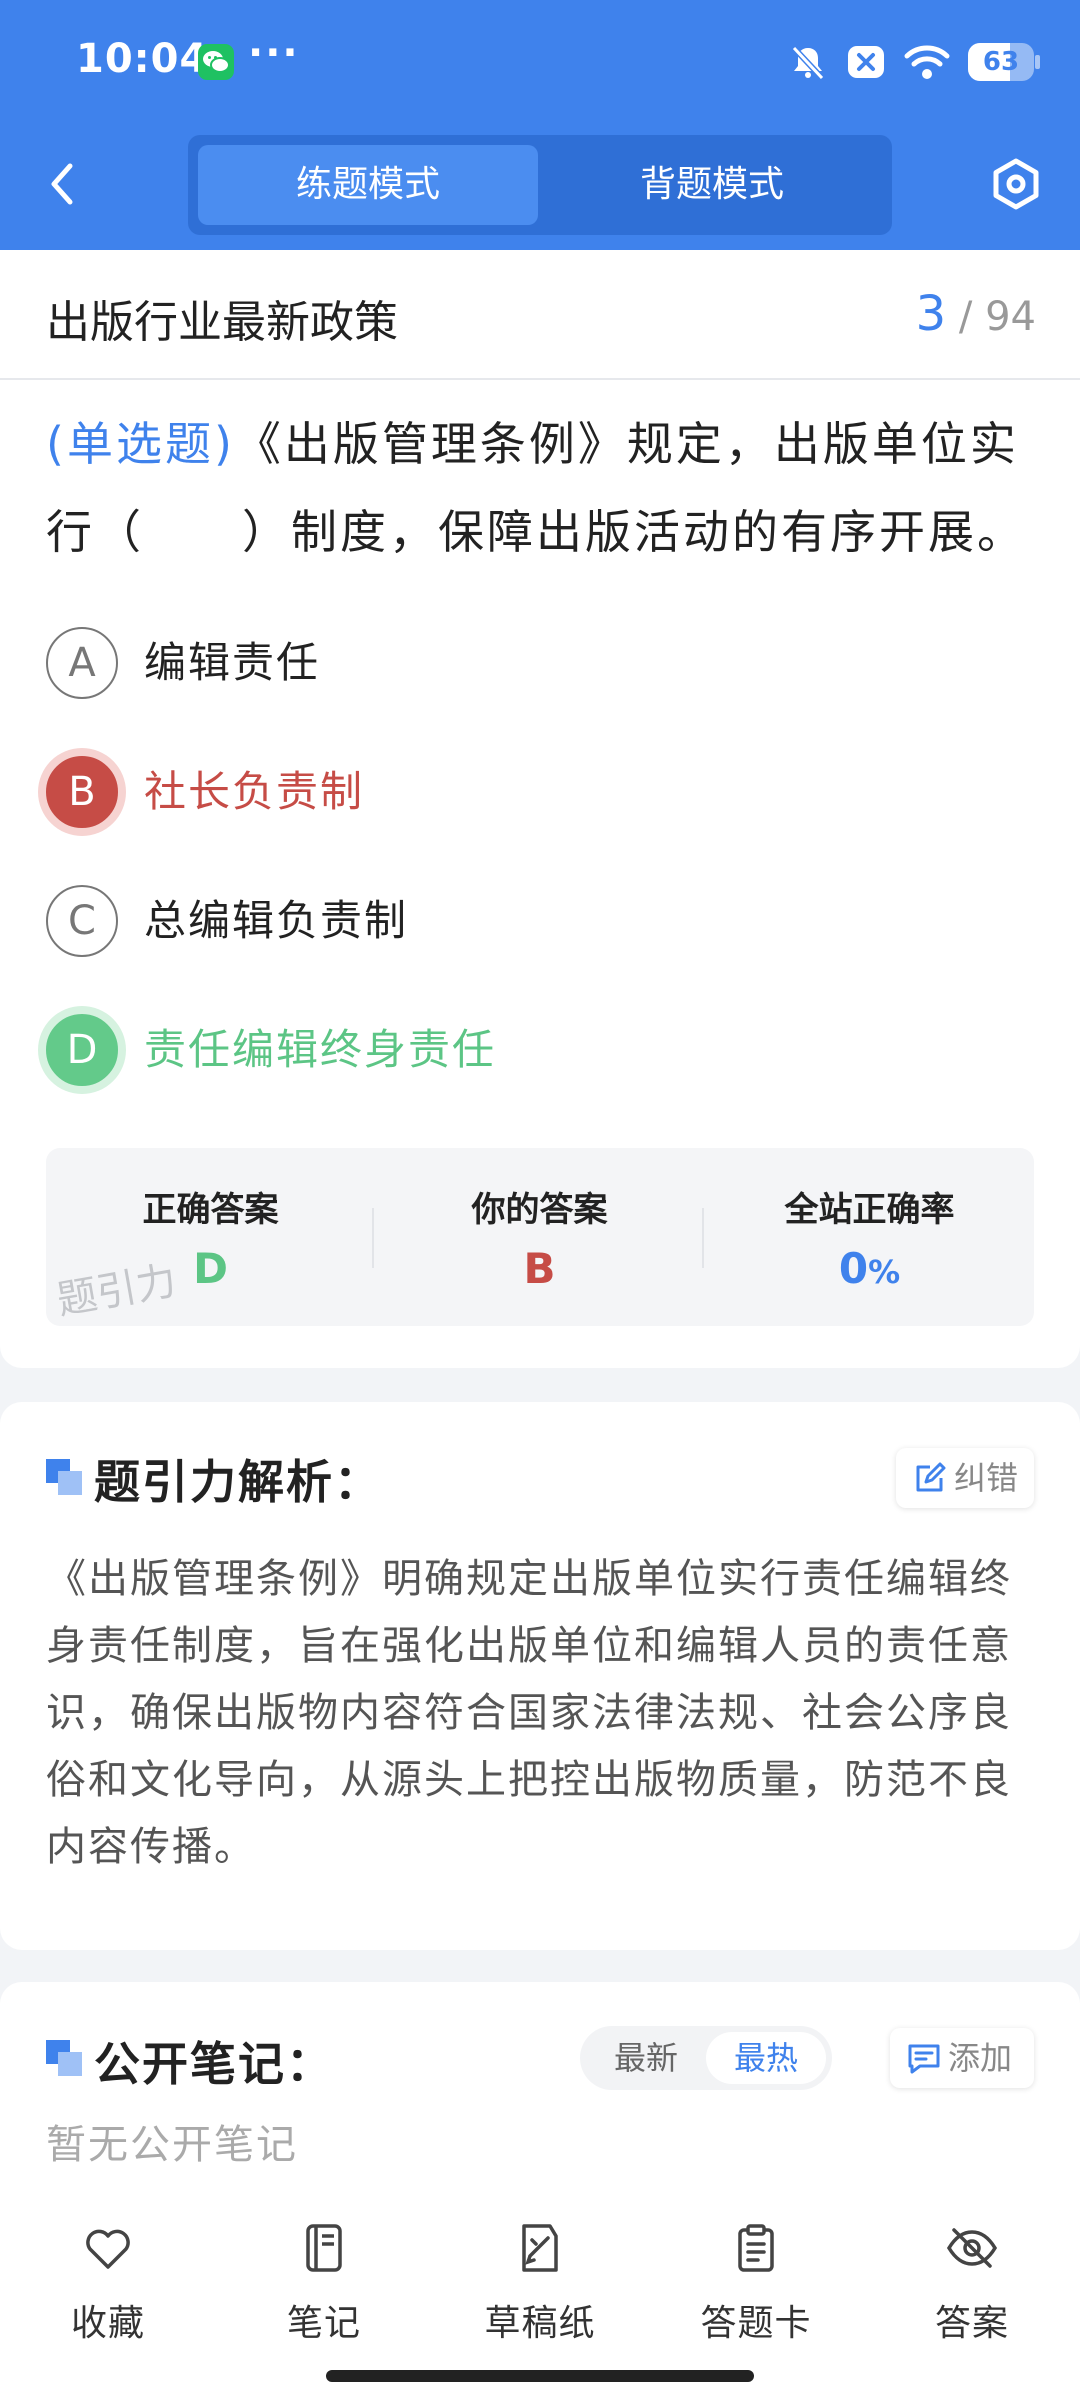 This screenshot has height=2400, width=1080. Describe the element at coordinates (172, 2145) in the screenshot. I see `empty-notes-text: 暂无公开笔记` at that location.